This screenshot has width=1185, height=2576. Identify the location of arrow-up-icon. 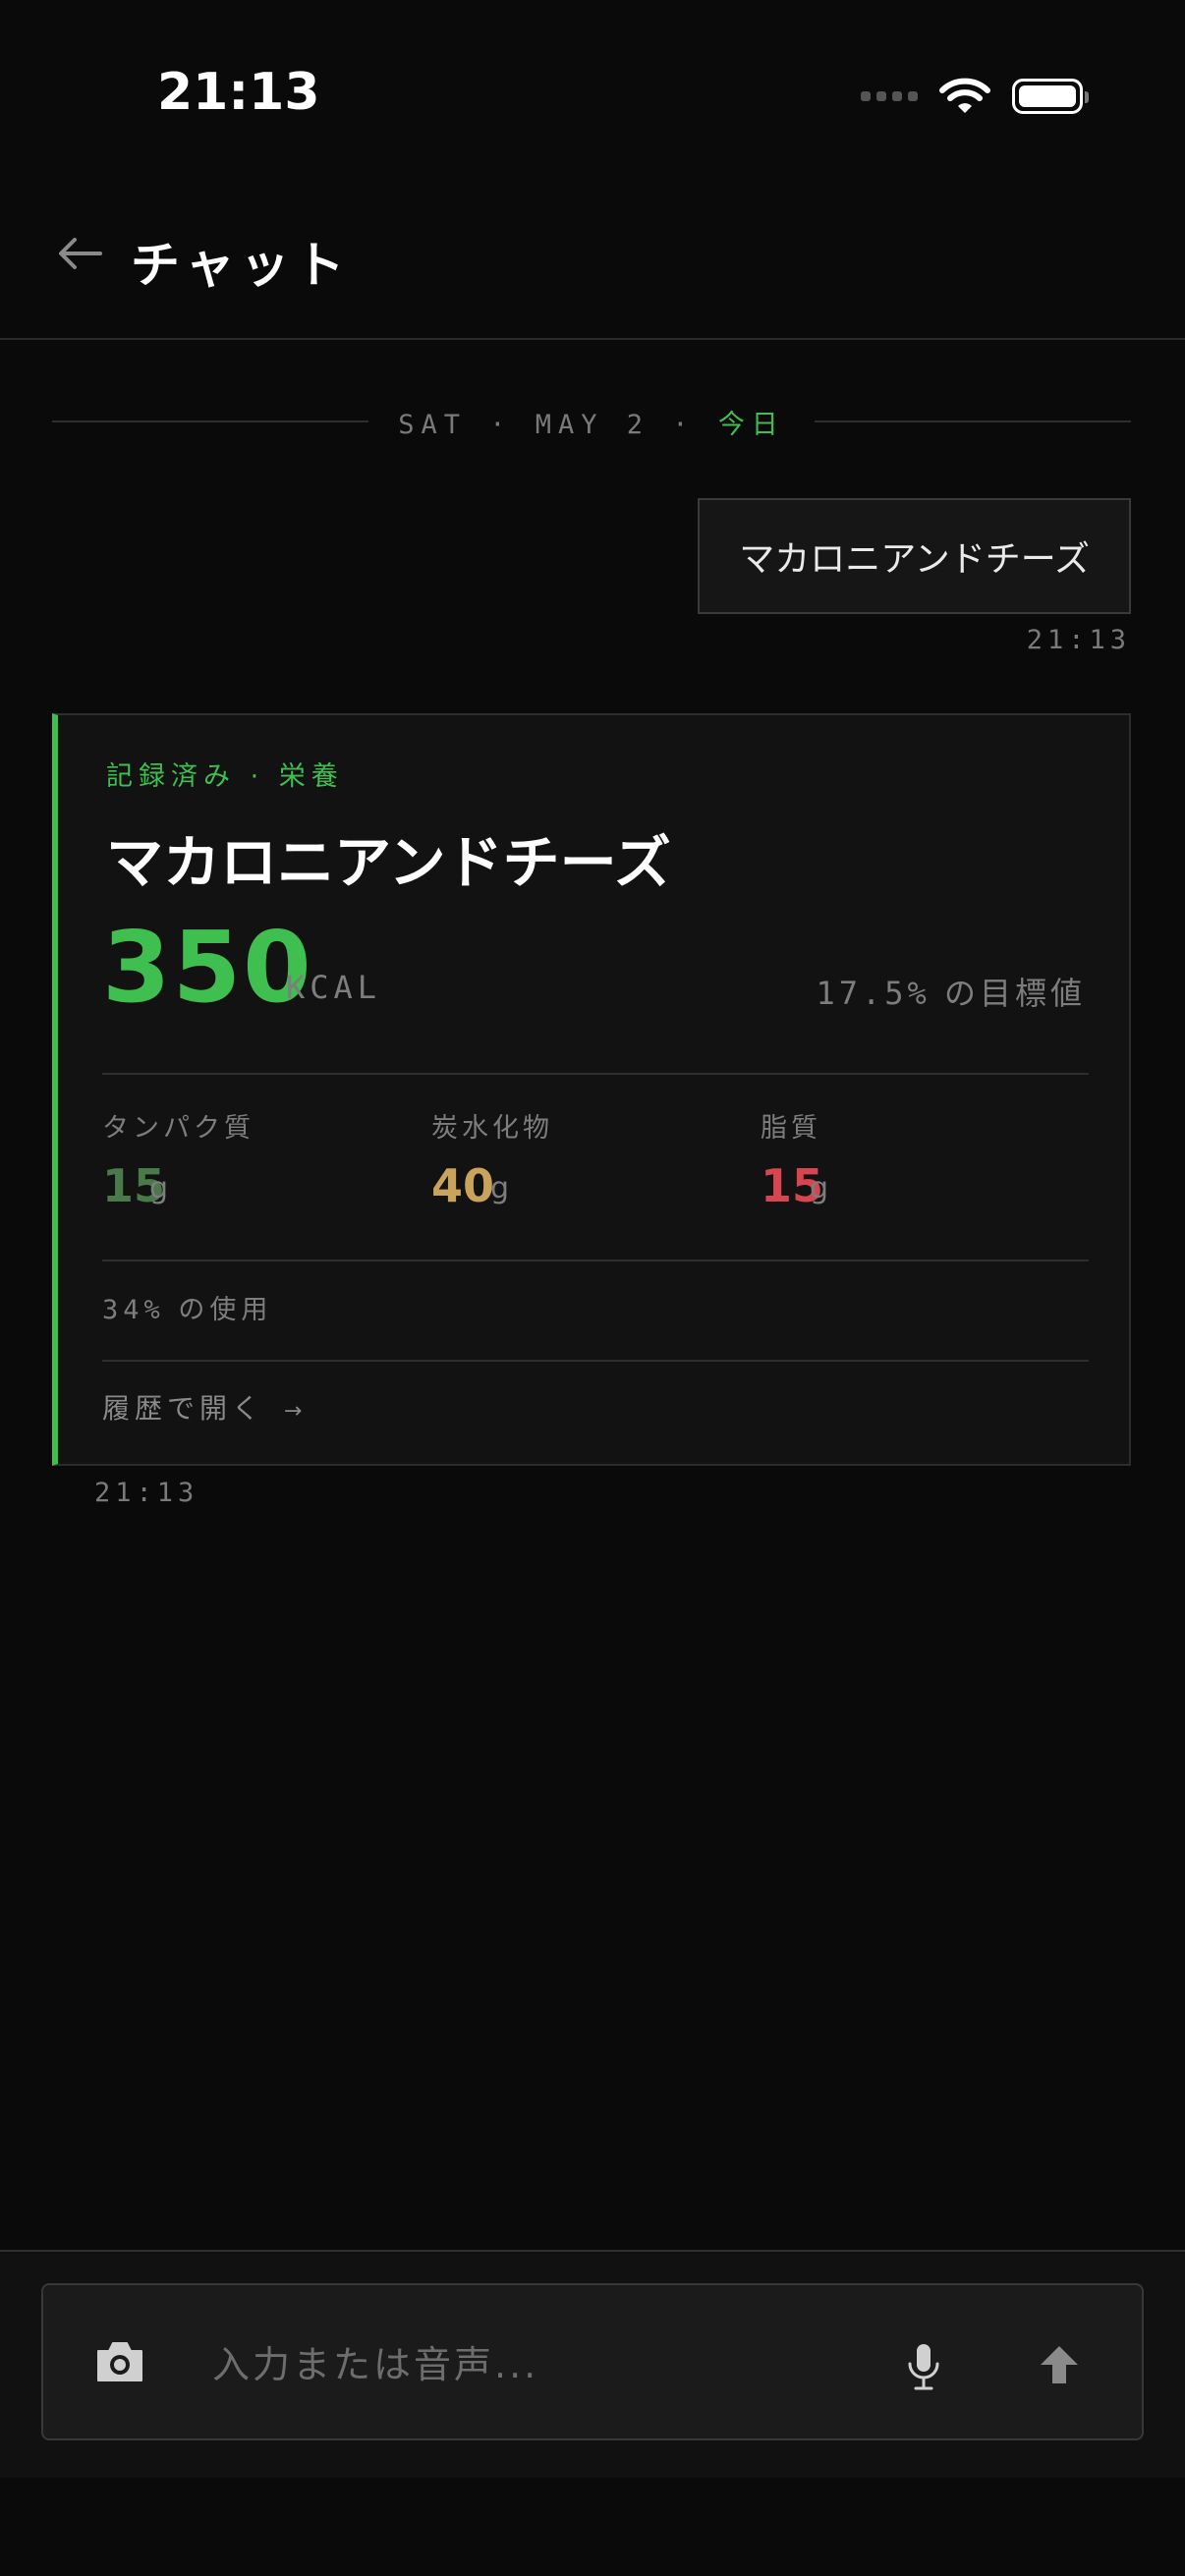
(1060, 2364).